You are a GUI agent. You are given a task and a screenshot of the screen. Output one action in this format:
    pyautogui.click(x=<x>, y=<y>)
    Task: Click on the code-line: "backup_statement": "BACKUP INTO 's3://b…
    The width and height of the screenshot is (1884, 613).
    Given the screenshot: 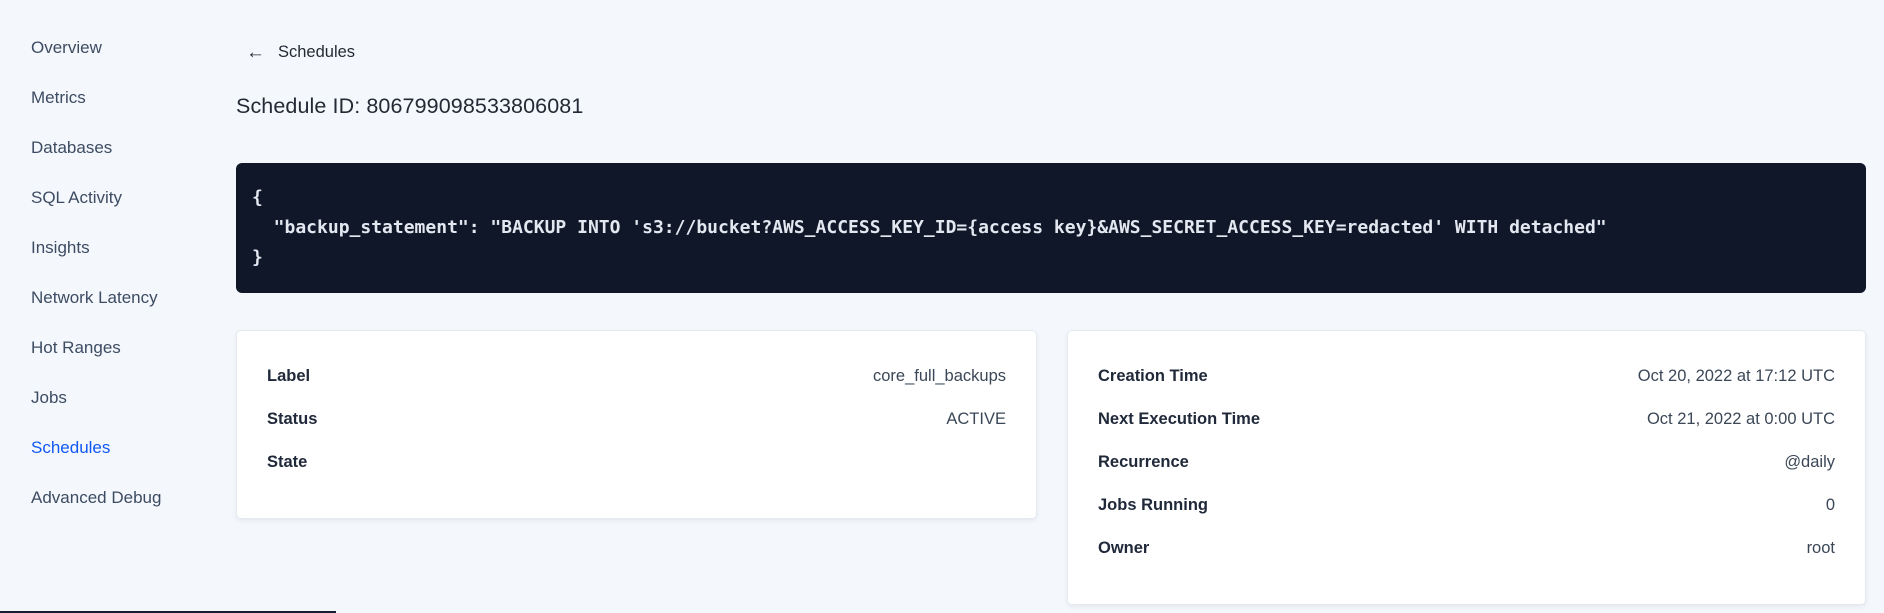 What is the action you would take?
    pyautogui.click(x=929, y=227)
    